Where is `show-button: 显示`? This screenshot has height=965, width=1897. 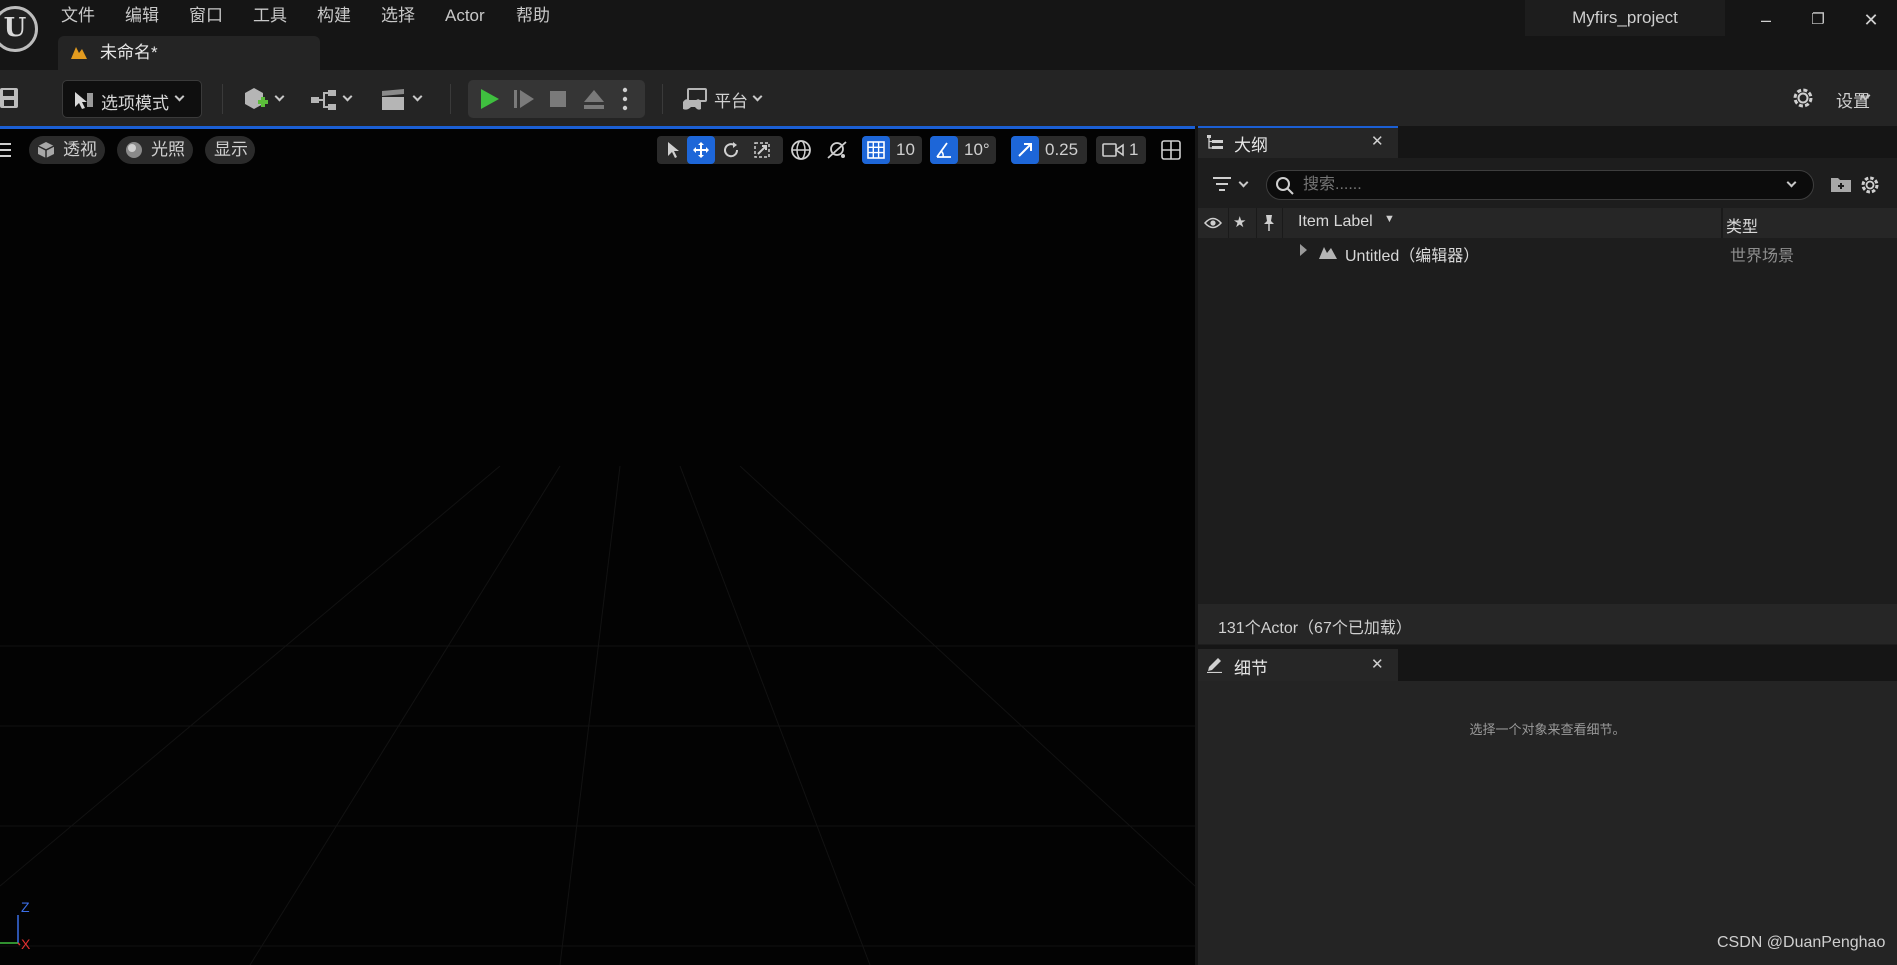 show-button: 显示 is located at coordinates (230, 150).